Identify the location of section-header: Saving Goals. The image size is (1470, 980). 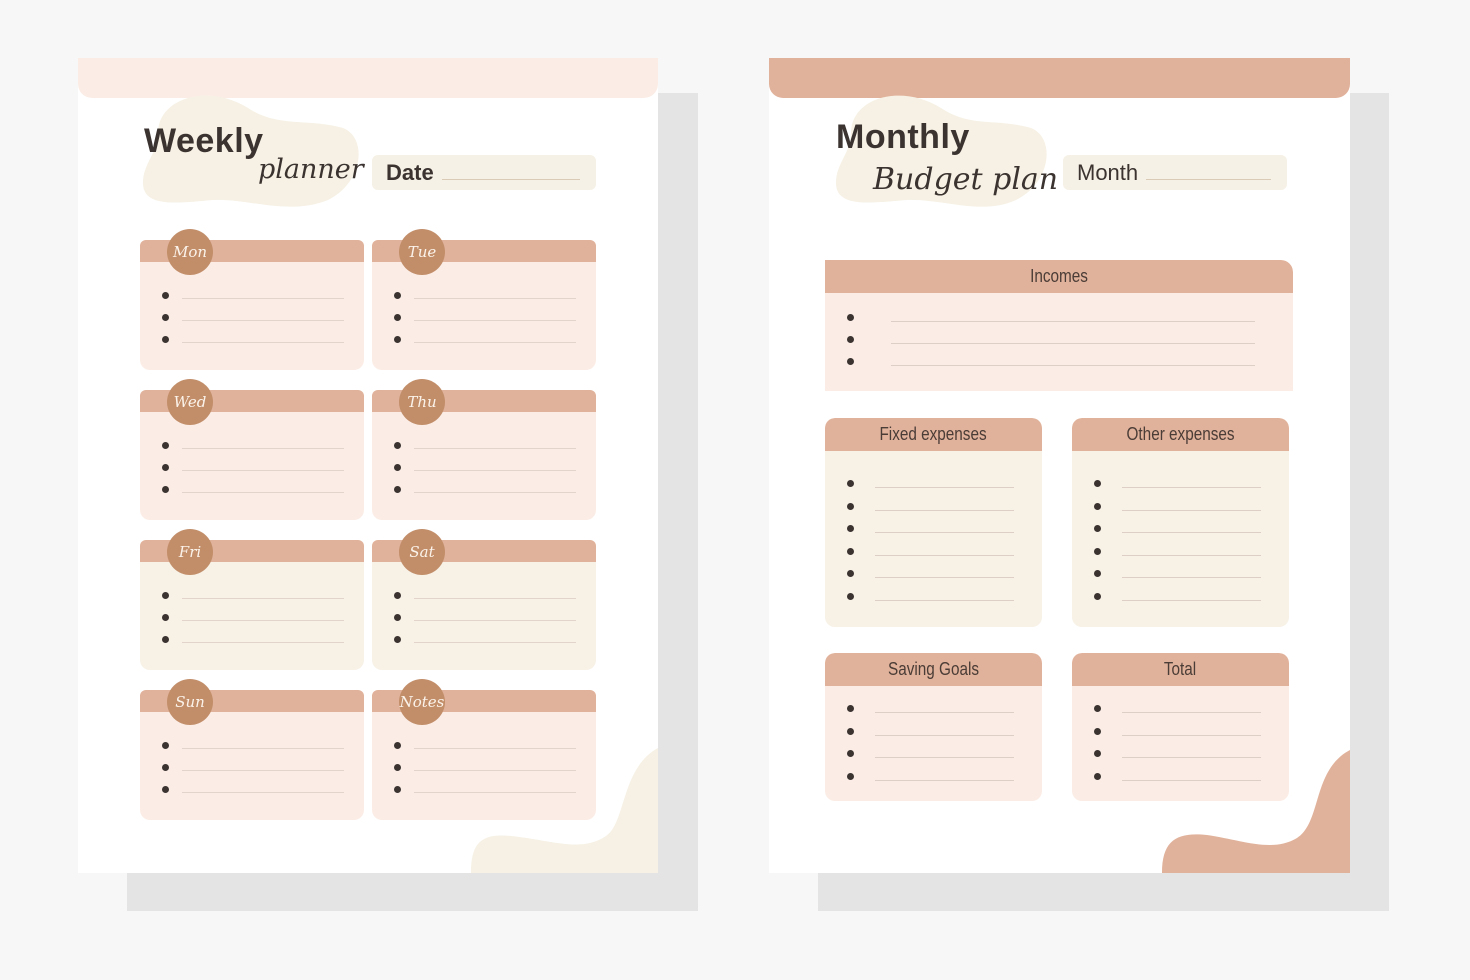
(933, 669).